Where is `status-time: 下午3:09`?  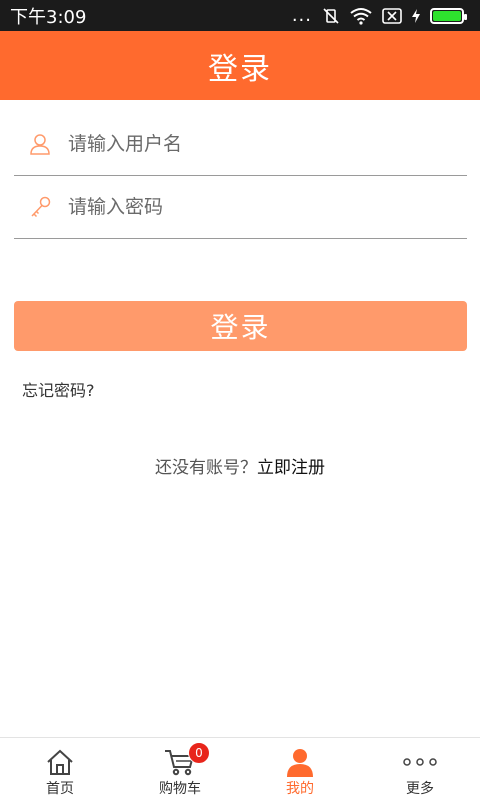
status-time: 下午3:09 is located at coordinates (48, 17).